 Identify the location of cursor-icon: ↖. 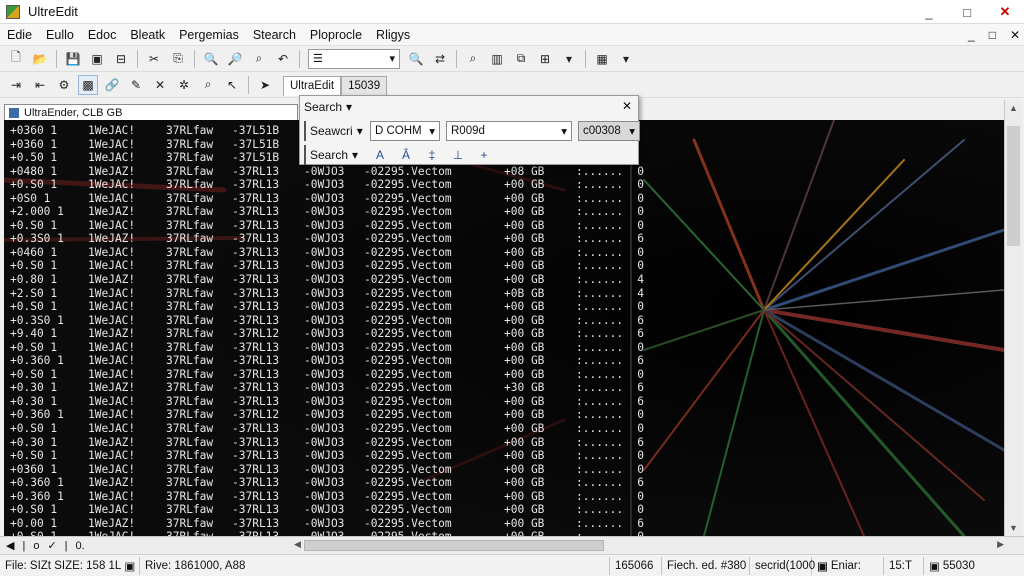
(232, 85).